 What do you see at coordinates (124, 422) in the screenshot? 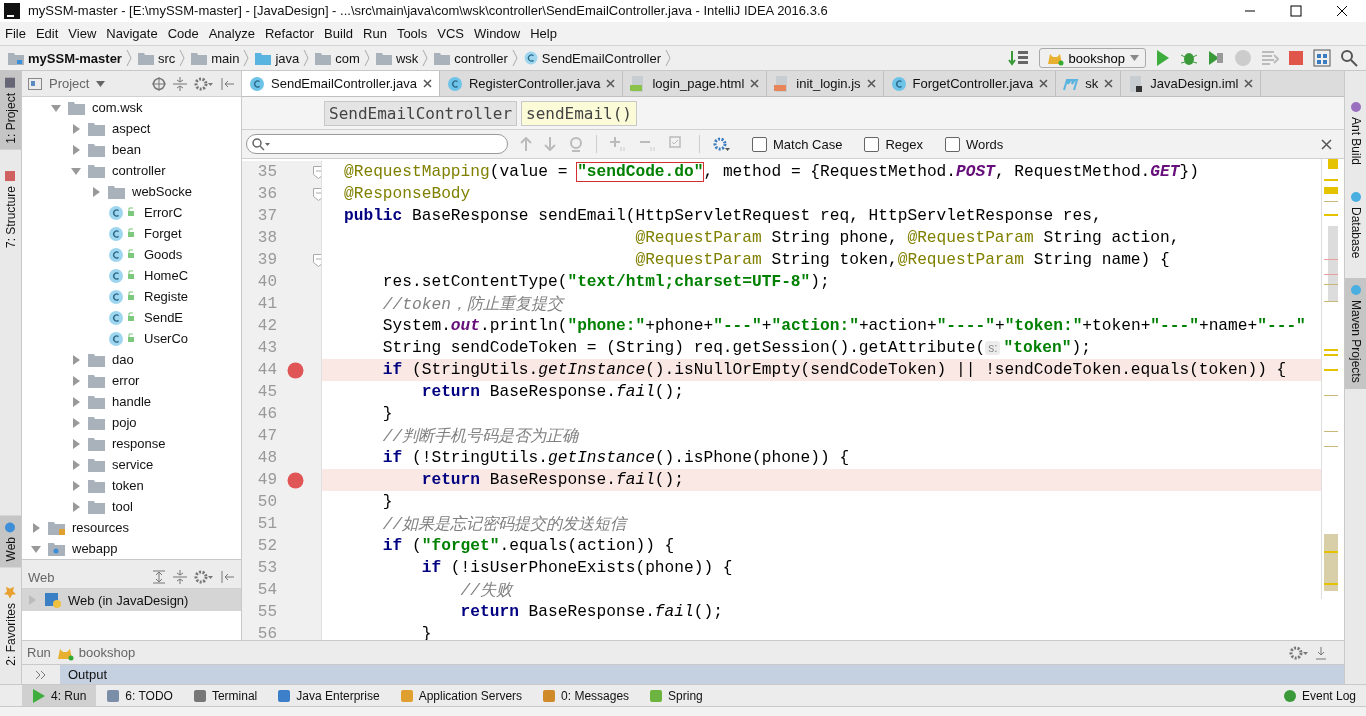
I see `tree-item: pojo` at bounding box center [124, 422].